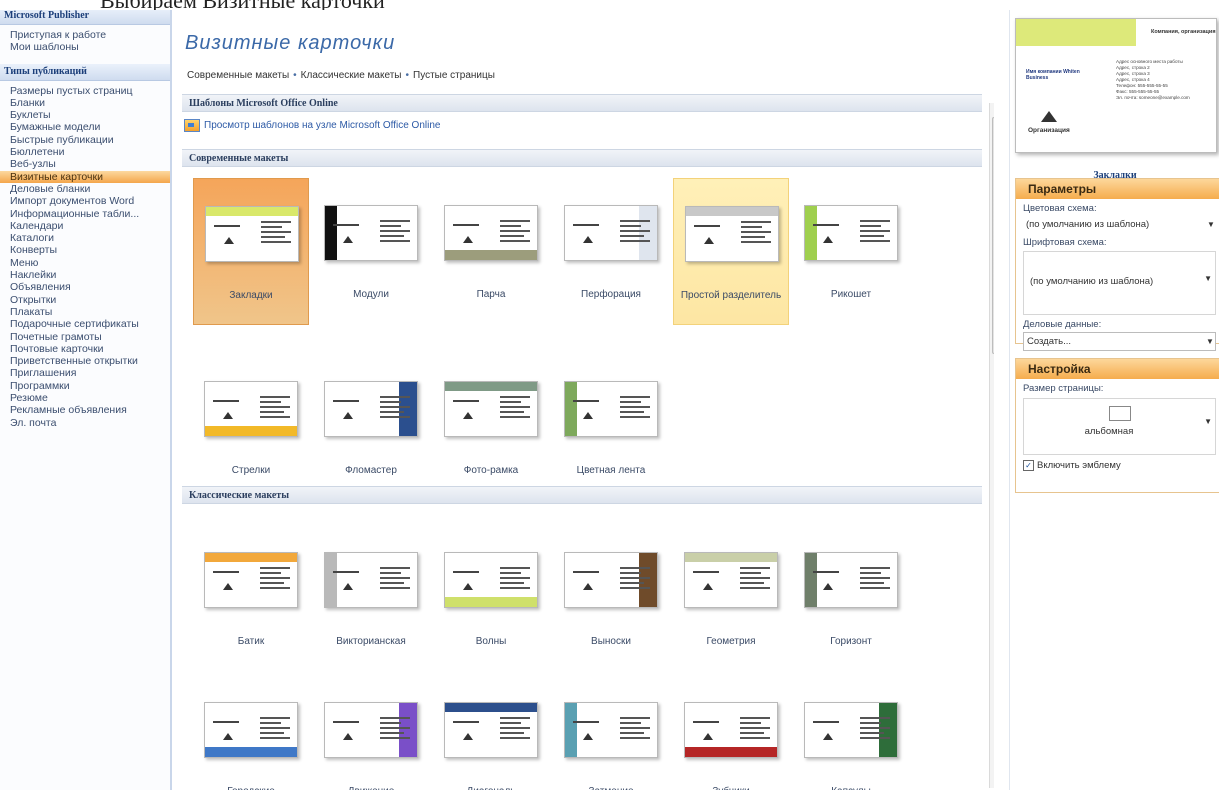 The width and height of the screenshot is (1219, 790). I want to click on nav-link: Классические макеты, so click(351, 75).